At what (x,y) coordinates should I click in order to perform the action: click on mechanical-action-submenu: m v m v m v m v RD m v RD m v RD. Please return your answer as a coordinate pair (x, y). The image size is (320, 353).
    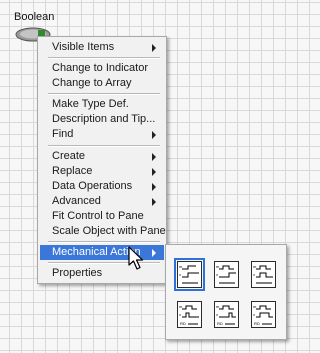
    Looking at the image, I should click on (226, 292).